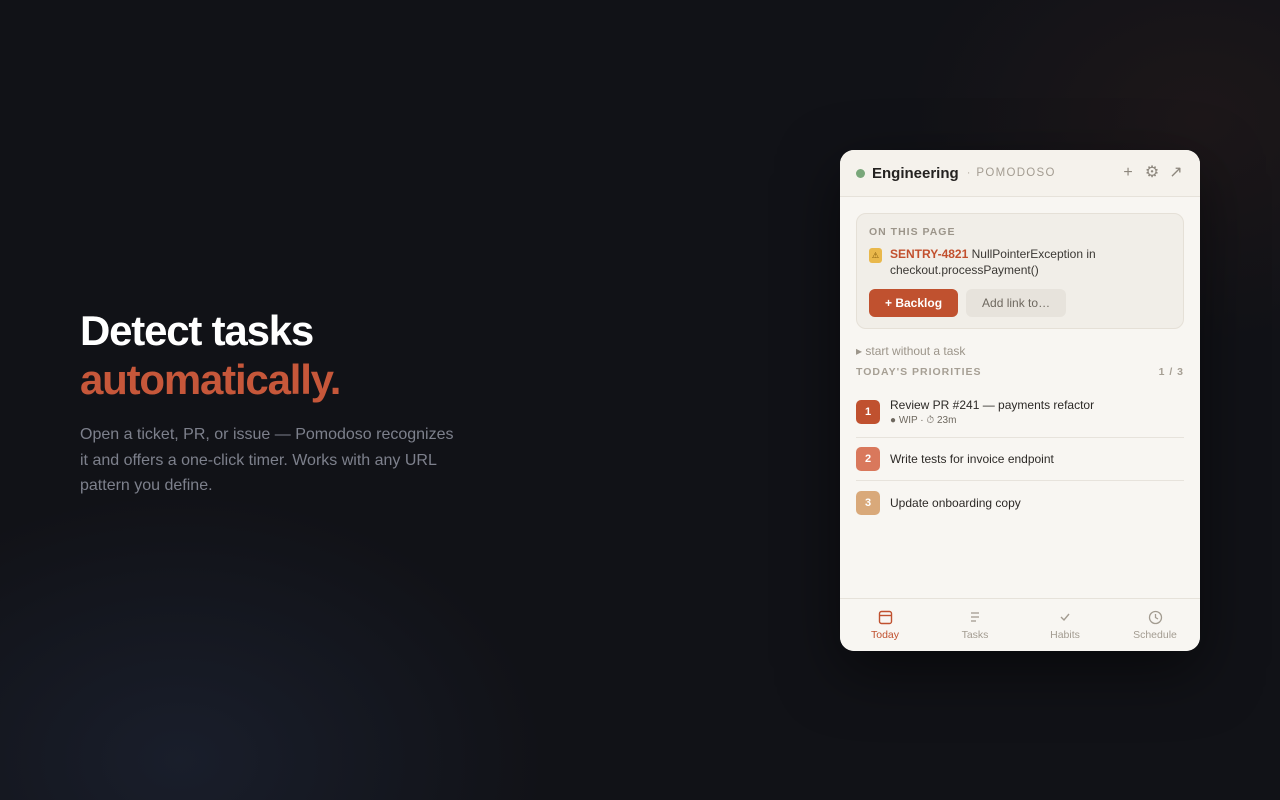  I want to click on priority-number: 2, so click(868, 459).